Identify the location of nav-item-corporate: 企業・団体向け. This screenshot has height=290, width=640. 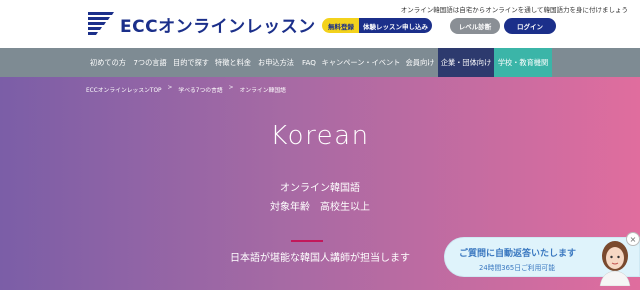
(466, 62).